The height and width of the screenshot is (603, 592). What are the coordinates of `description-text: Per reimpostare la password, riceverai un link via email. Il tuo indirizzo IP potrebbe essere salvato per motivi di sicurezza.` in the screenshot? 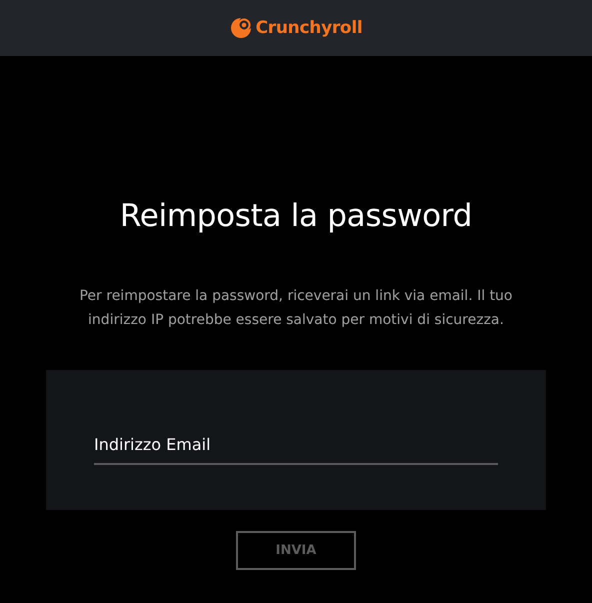 It's located at (296, 308).